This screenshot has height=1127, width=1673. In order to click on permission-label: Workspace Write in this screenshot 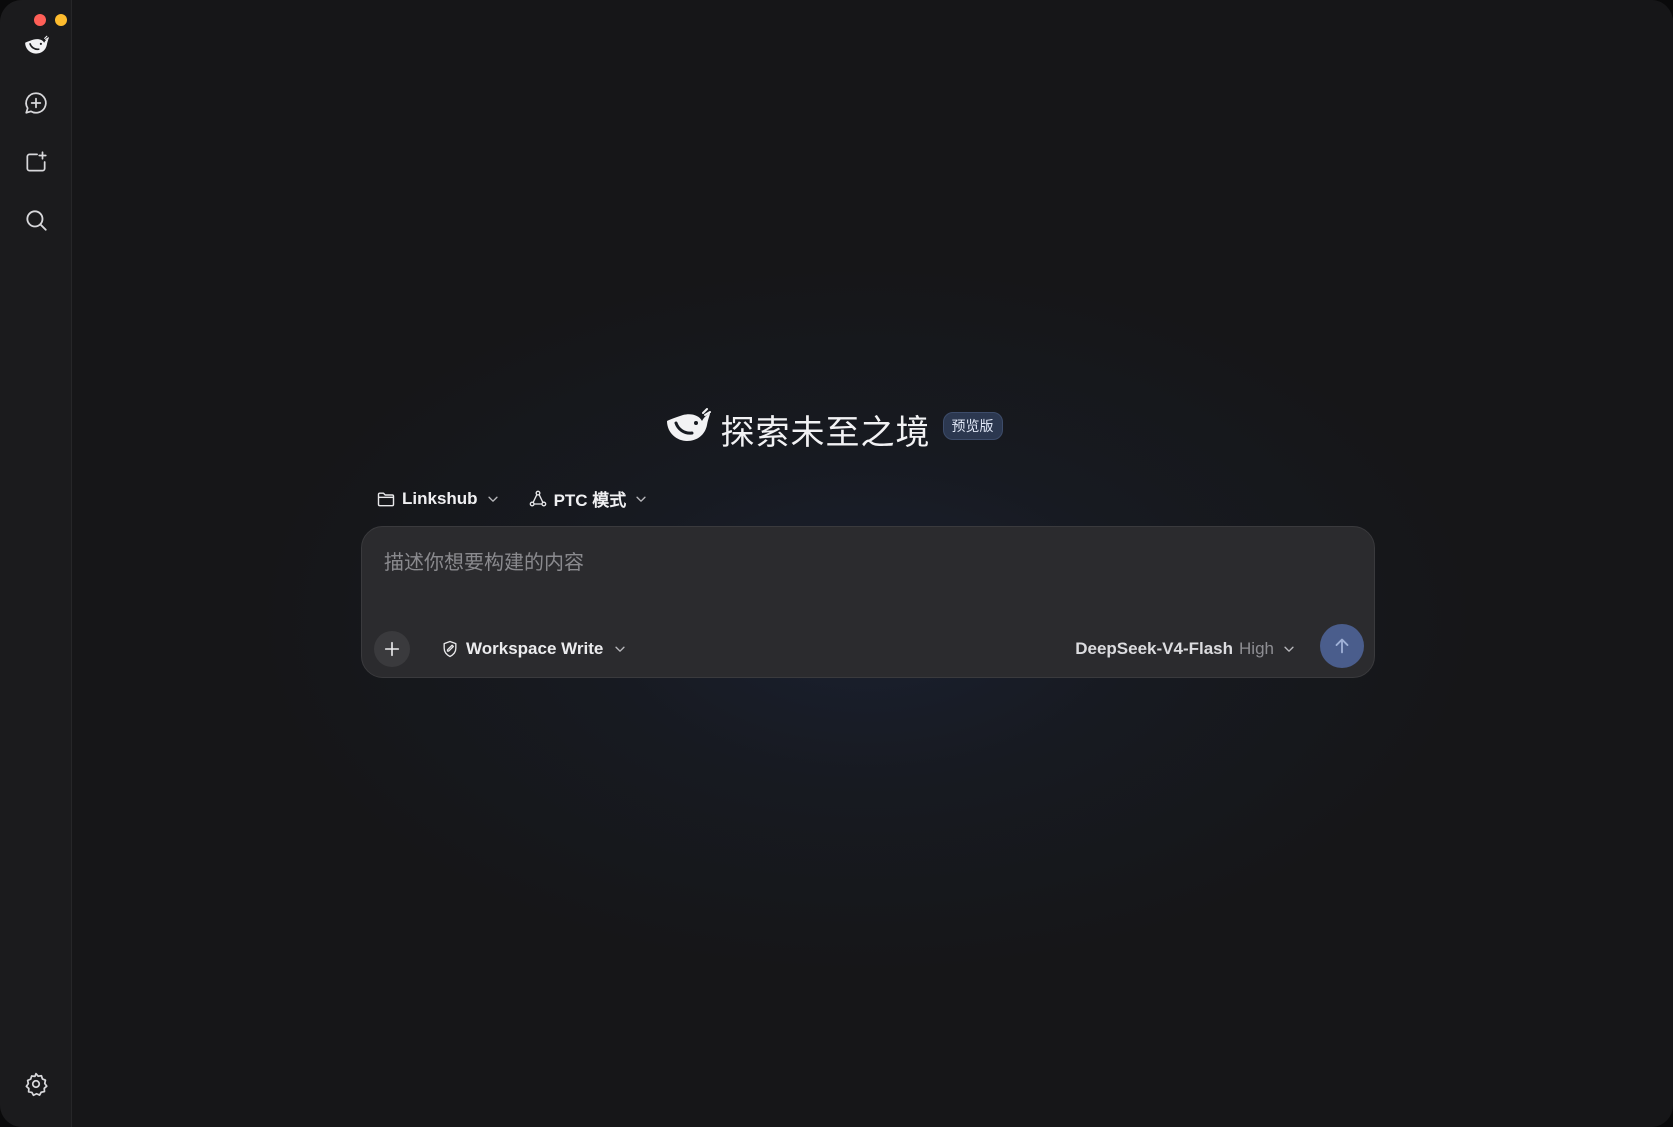, I will do `click(535, 648)`.